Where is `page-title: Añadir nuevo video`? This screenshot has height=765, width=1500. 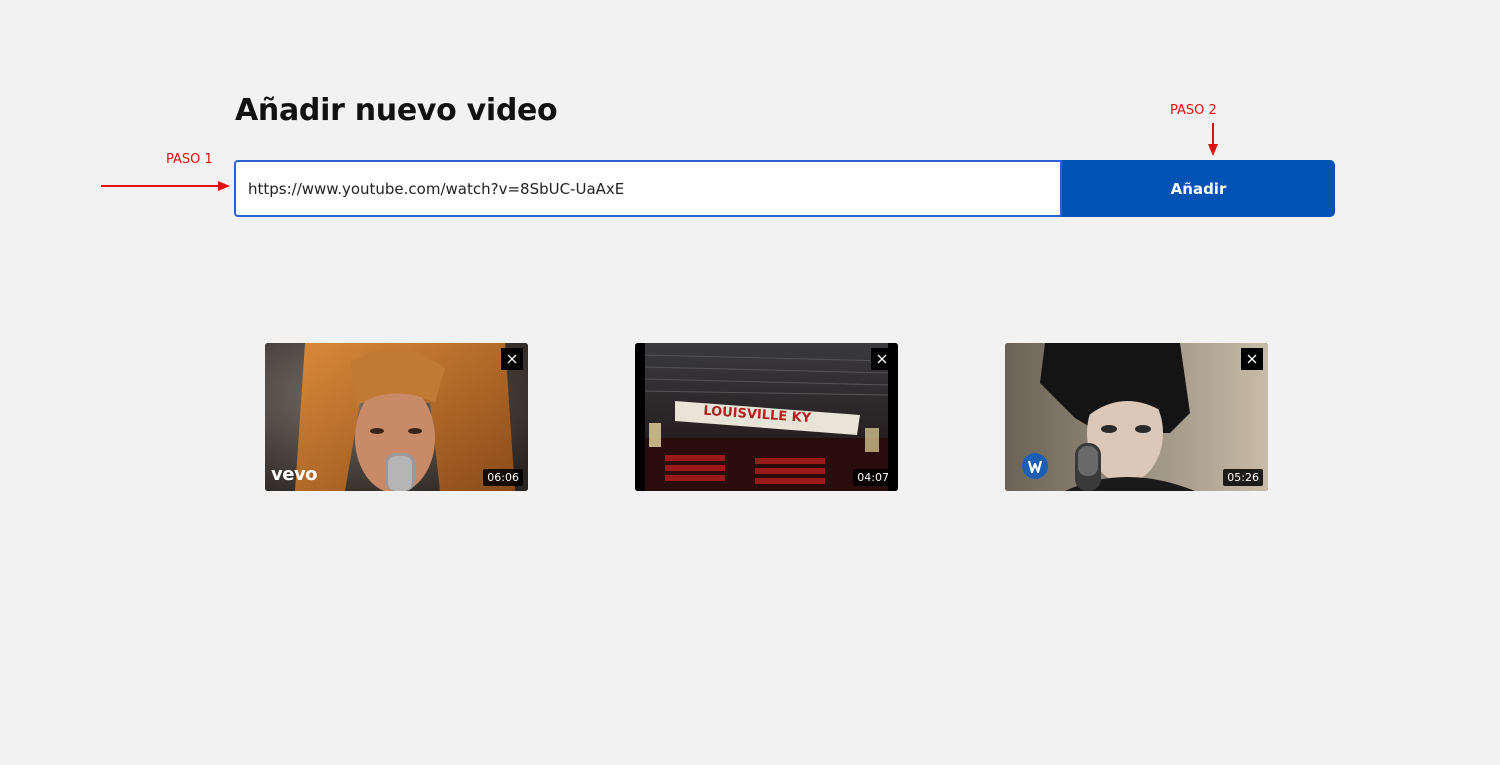
page-title: Añadir nuevo video is located at coordinates (396, 110).